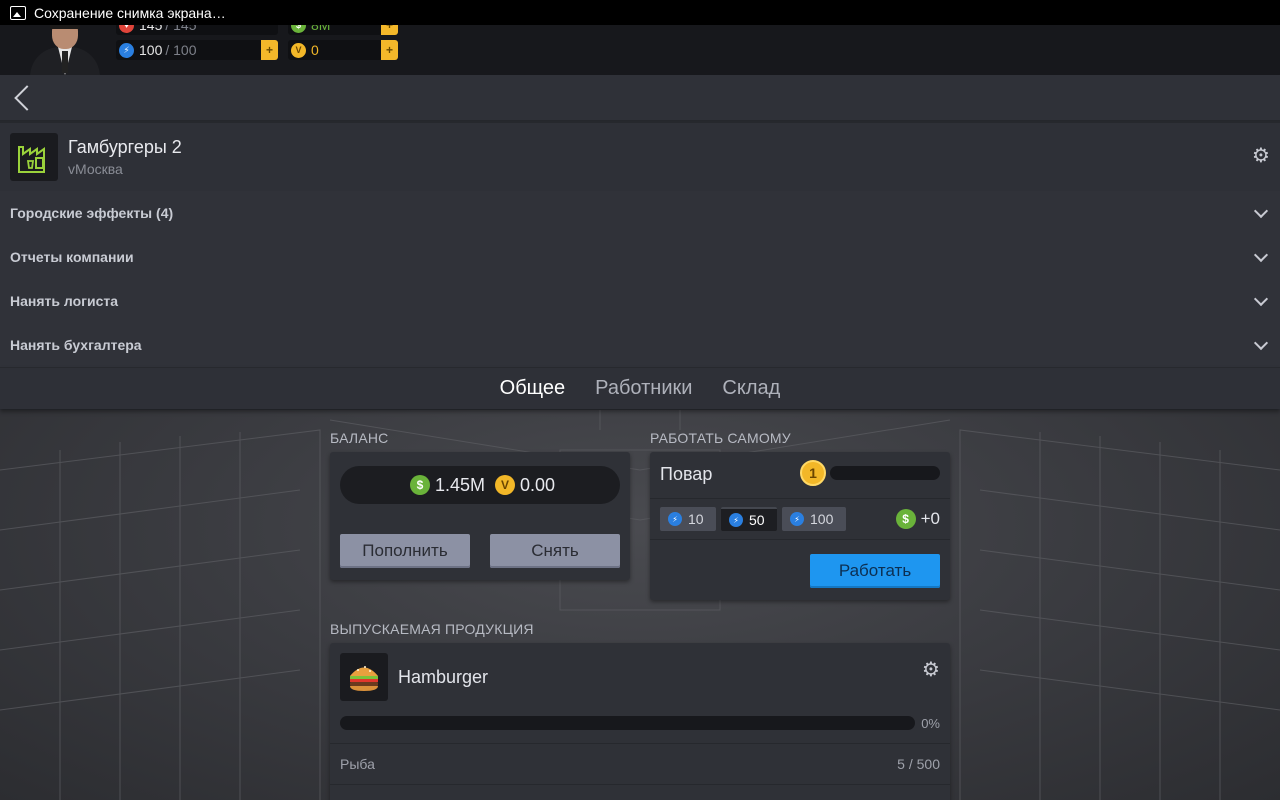 The image size is (1280, 800). Describe the element at coordinates (640, 764) in the screenshot. I see `resource-row: Рыба 5 / 500` at that location.